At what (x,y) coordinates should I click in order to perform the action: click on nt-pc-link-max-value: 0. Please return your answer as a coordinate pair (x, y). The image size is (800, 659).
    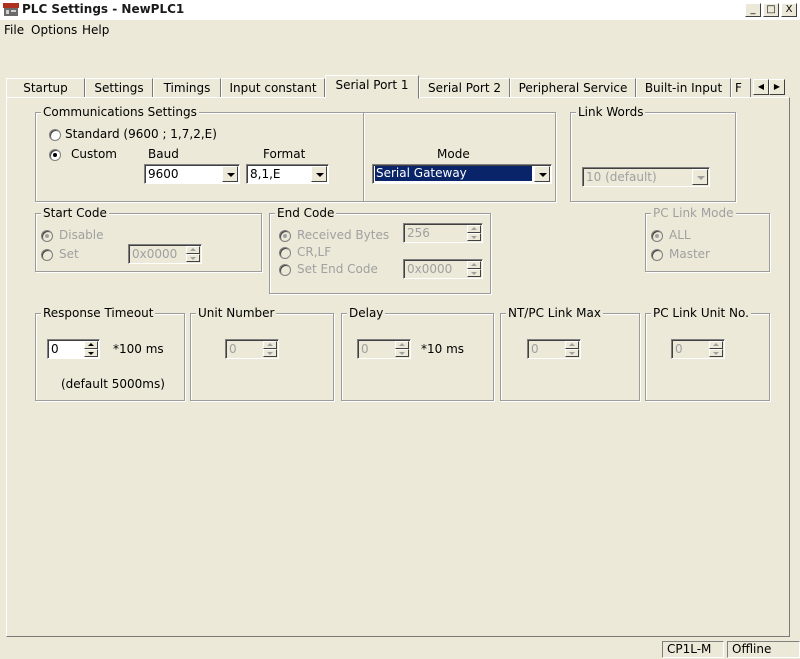
    Looking at the image, I should click on (535, 349).